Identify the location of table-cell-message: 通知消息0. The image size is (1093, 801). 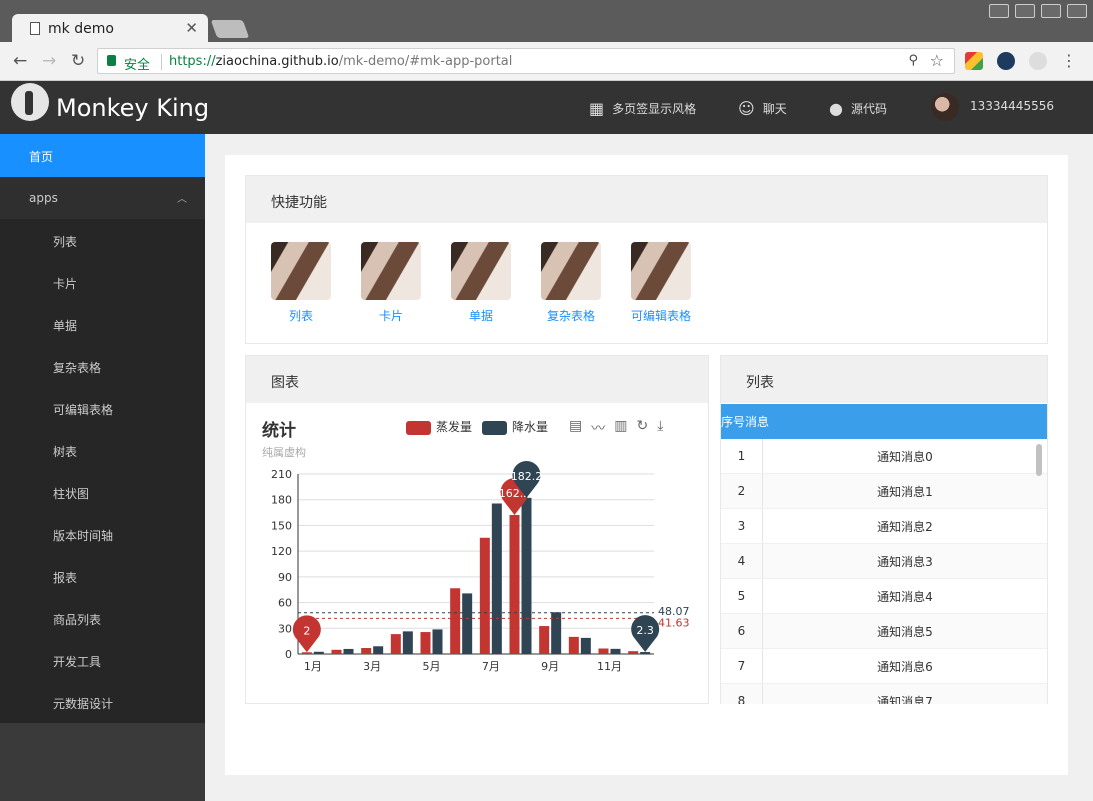
(905, 456).